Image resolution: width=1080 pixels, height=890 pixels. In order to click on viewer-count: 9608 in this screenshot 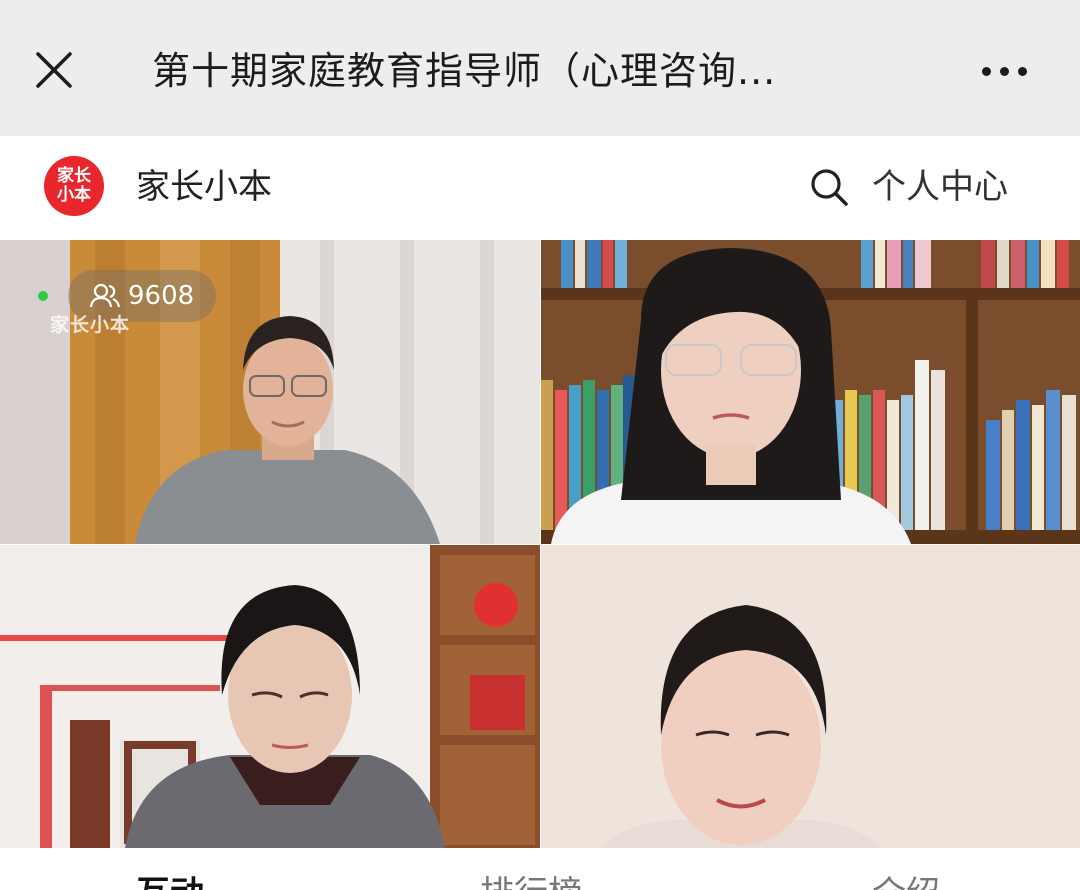, I will do `click(161, 296)`.